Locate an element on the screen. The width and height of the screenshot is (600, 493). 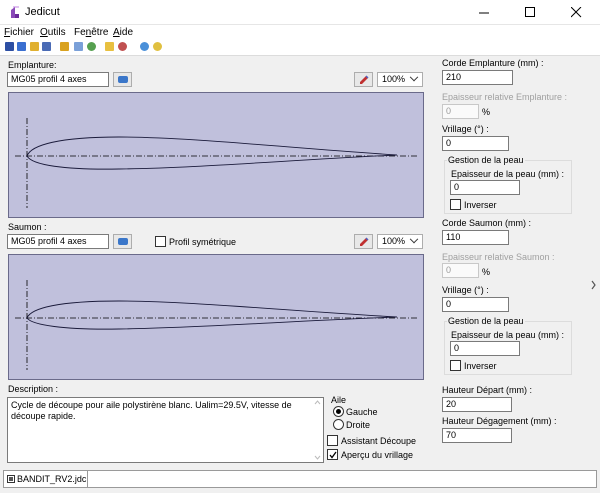
corde-emplanture-label: Corde Emplanture (mm) : is located at coordinates (493, 63).